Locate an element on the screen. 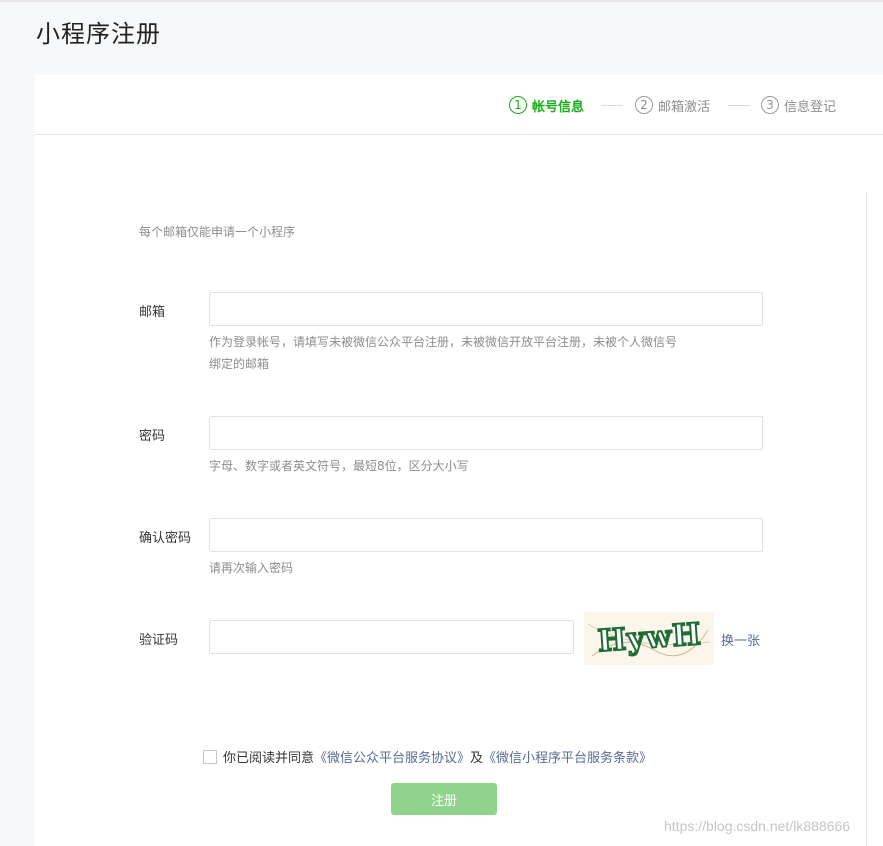 The width and height of the screenshot is (883, 846). agreement-row: 你已阅读并同意 《微信公众平台服务协议》 及 《微信小程序平台服务条款》 is located at coordinates (427, 756).